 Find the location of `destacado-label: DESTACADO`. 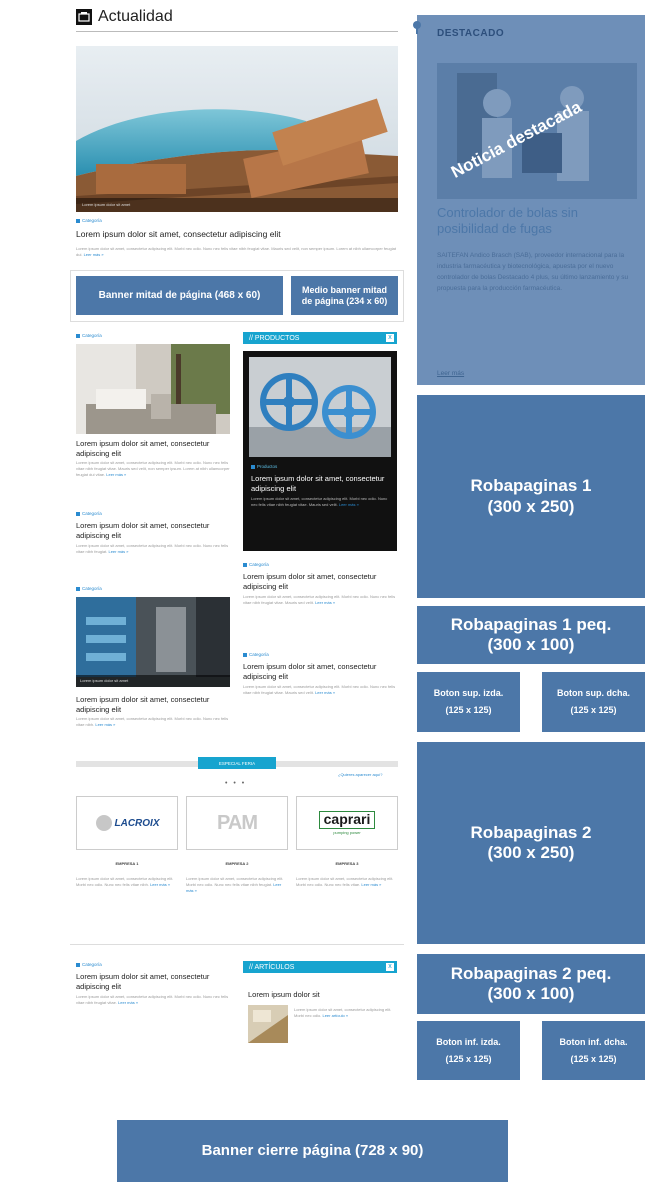

destacado-label: DESTACADO is located at coordinates (471, 33).